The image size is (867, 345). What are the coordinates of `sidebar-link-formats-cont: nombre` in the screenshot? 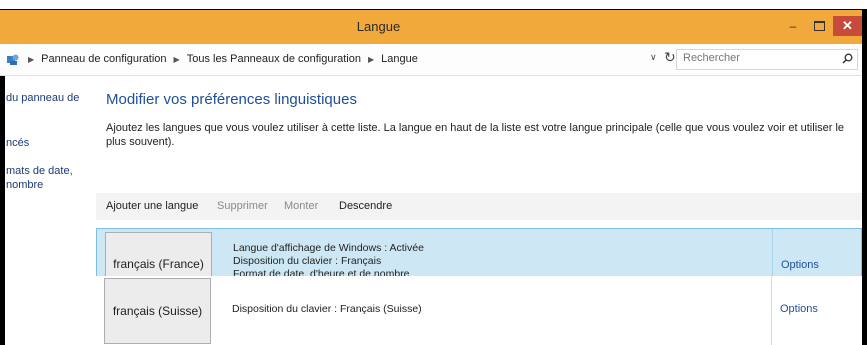 It's located at (24, 185).